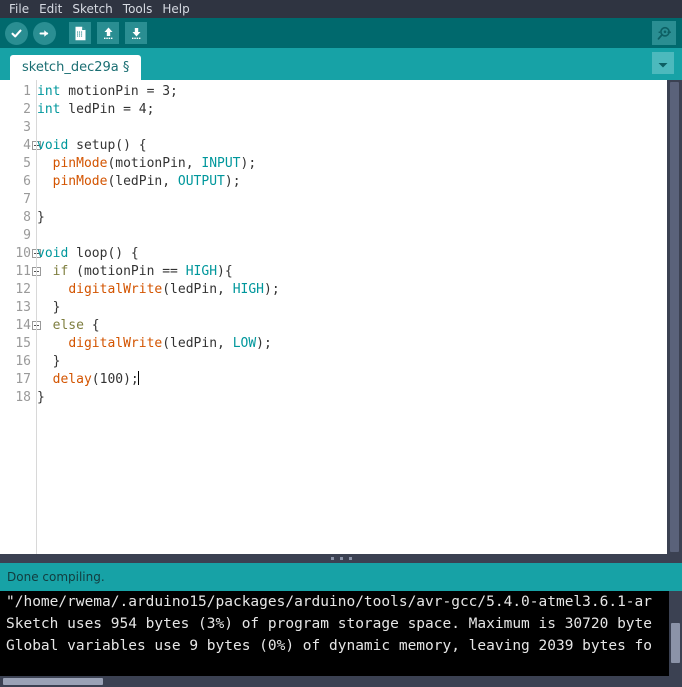  What do you see at coordinates (341, 9) in the screenshot?
I see `menu-bar: File Edit Sketch Tools Help` at bounding box center [341, 9].